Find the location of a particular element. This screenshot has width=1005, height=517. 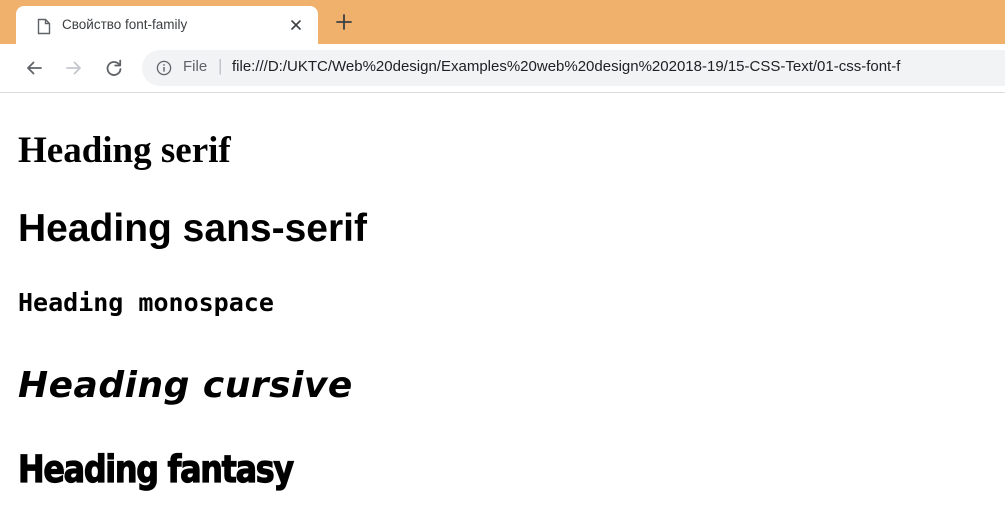

url-scheme-label: File is located at coordinates (195, 66).